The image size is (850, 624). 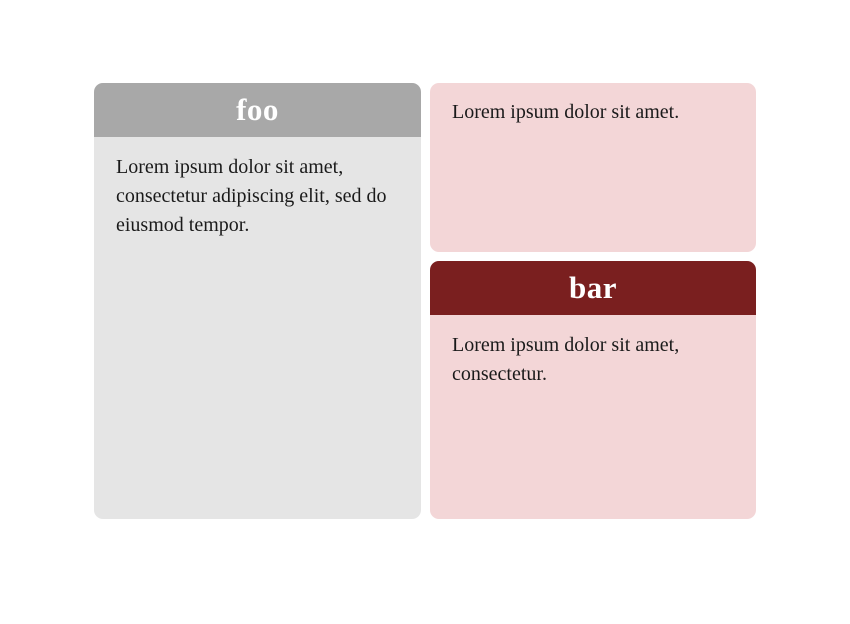 What do you see at coordinates (566, 359) in the screenshot?
I see `bar-card-body: Lorem ipsum dolor sit amet, consectetur.` at bounding box center [566, 359].